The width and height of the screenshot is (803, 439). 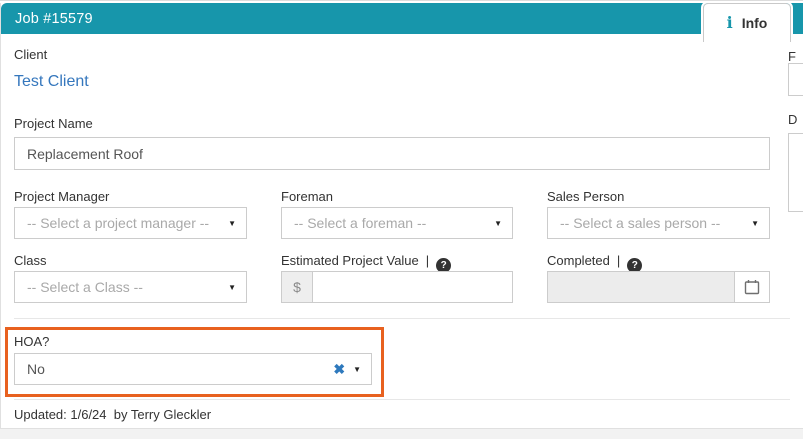 I want to click on project-manager-placeholder: -- Select a project manager --, so click(x=118, y=223).